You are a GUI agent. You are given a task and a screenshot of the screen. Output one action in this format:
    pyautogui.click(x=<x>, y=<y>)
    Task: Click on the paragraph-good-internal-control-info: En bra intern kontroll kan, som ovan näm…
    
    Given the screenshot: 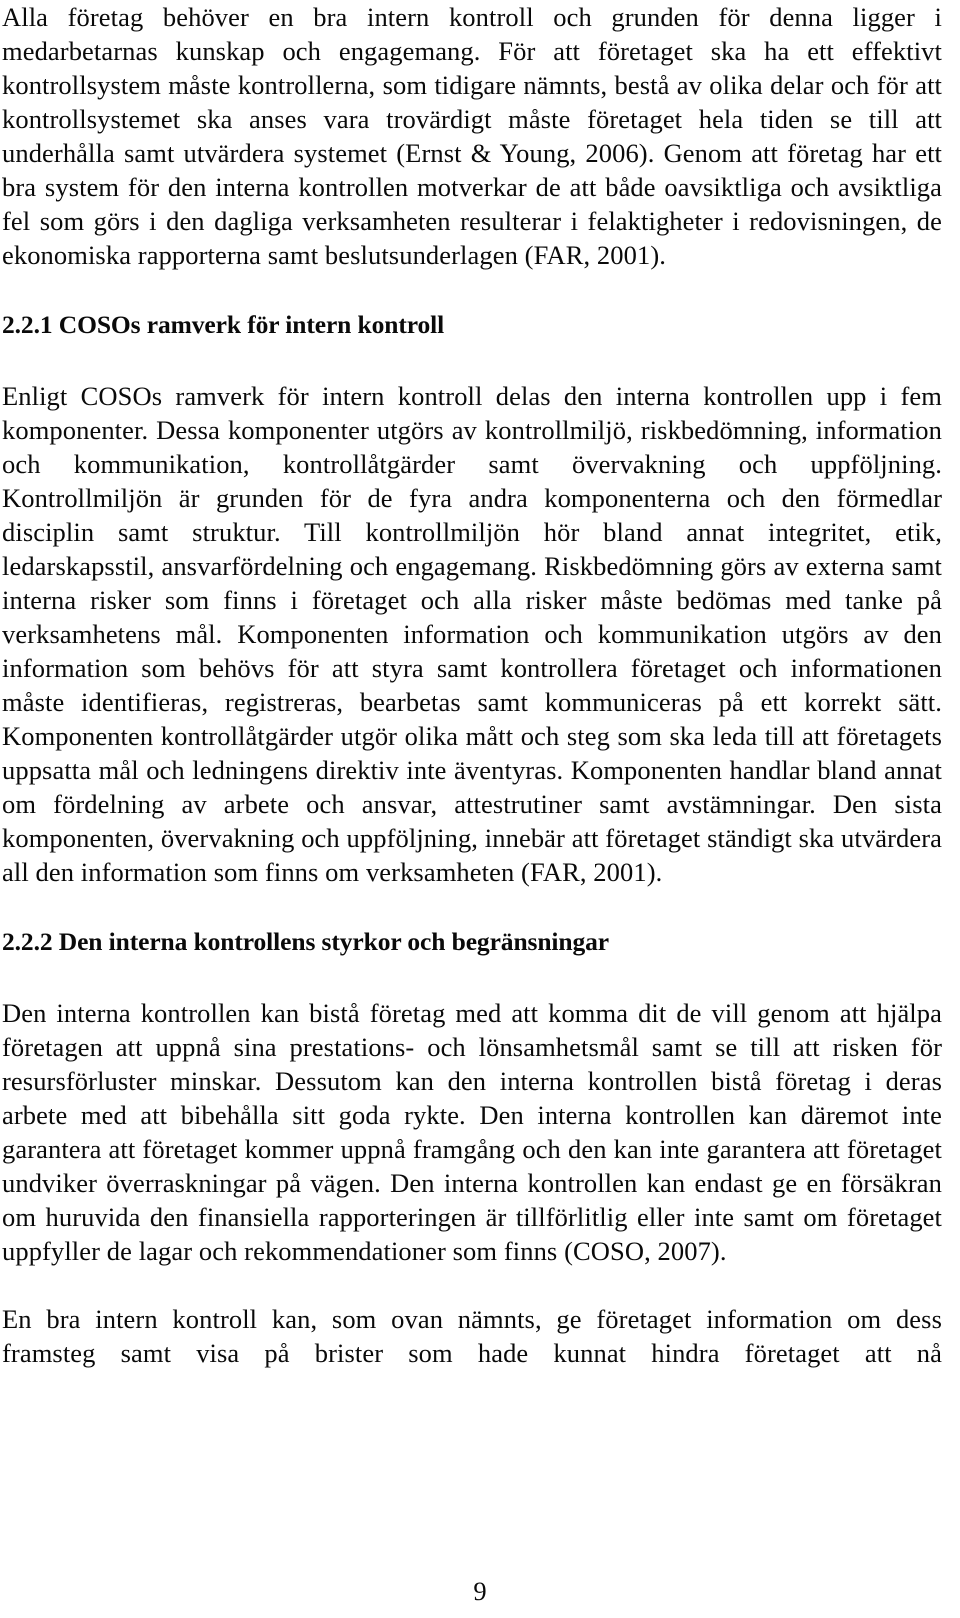 What is the action you would take?
    pyautogui.click(x=472, y=1336)
    